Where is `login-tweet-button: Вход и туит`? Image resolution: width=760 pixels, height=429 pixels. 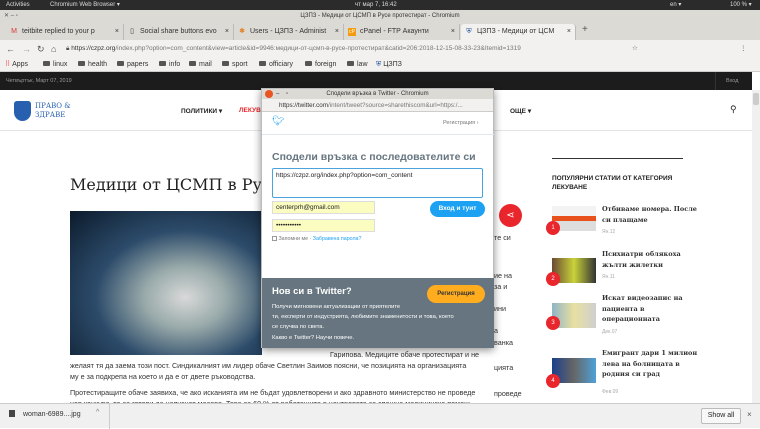
login-tweet-button: Вход и туит is located at coordinates (457, 209).